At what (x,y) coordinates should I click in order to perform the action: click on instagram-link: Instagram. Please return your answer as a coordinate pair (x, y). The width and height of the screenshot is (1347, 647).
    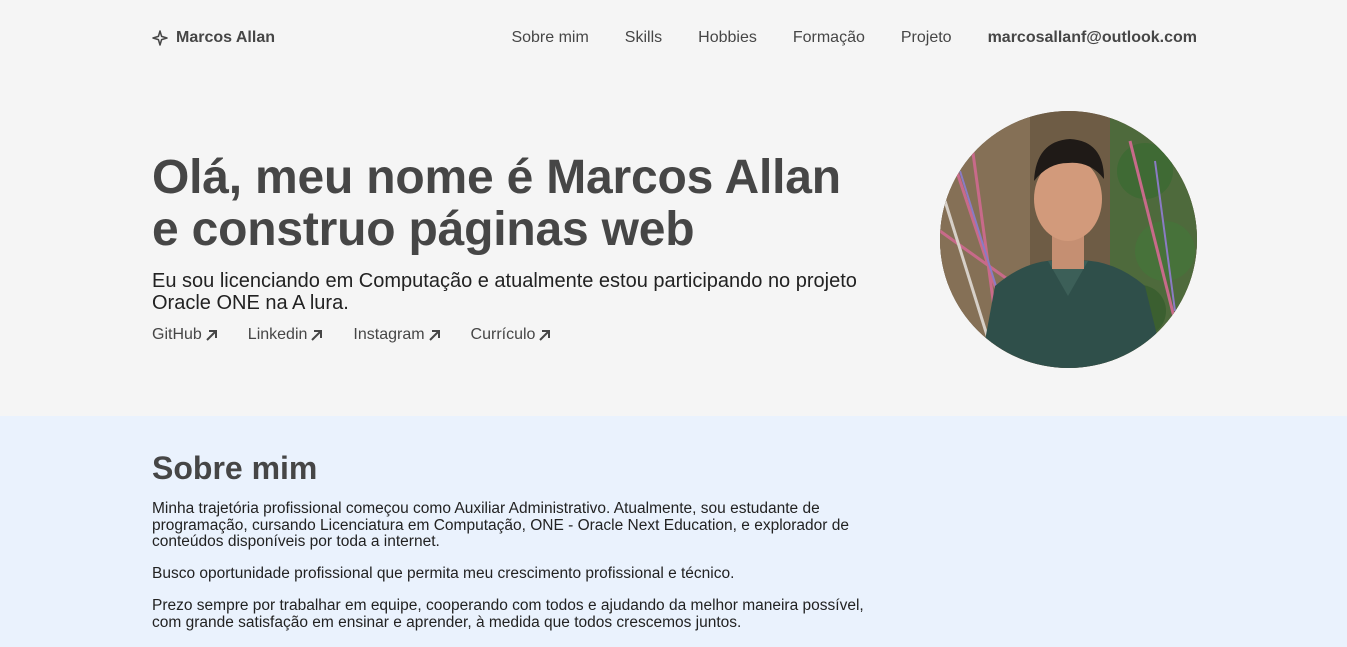
    Looking at the image, I should click on (396, 335).